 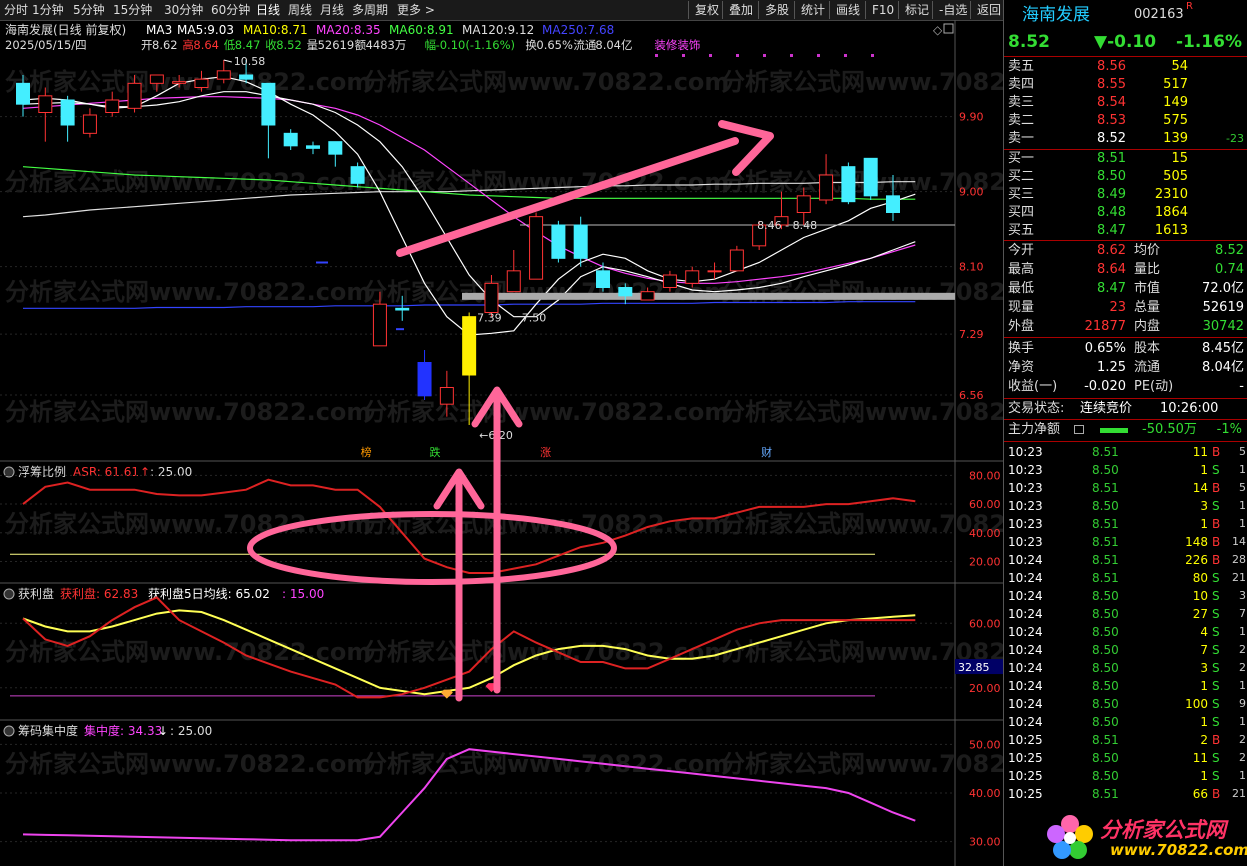 I want to click on sell-row: 卖二 8.53 575, so click(x=1125, y=121).